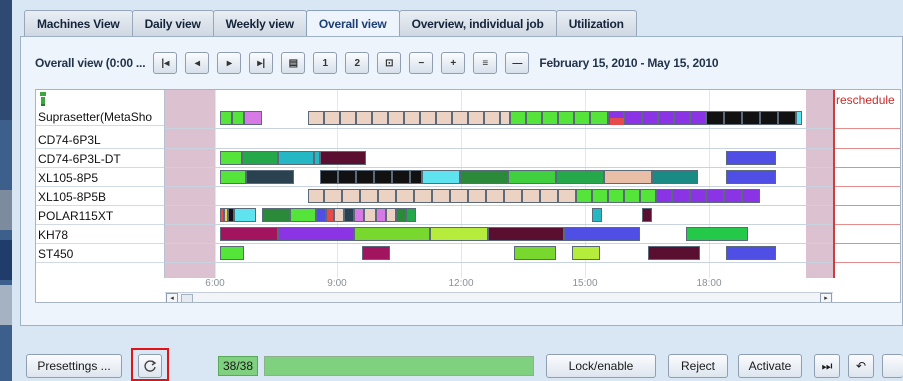  What do you see at coordinates (100, 254) in the screenshot?
I see `resource-label: ST450` at bounding box center [100, 254].